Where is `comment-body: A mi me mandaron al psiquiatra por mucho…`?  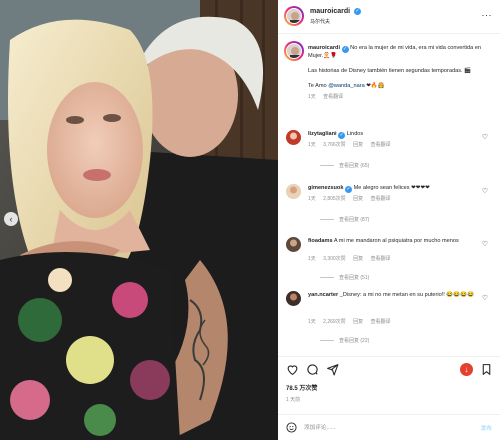 comment-body: A mi me mandaron al psiquiatra por mucho… is located at coordinates (396, 241).